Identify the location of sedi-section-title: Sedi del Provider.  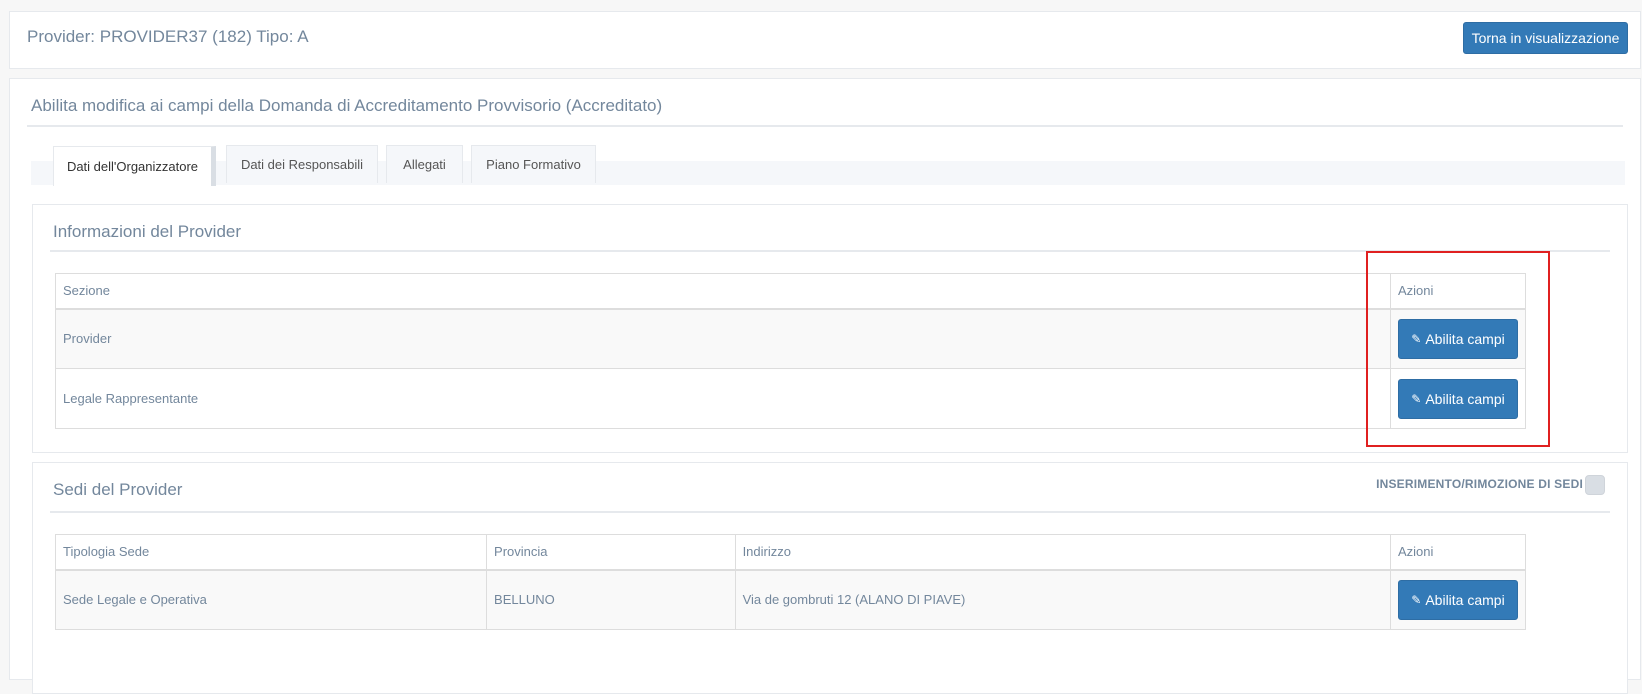
(118, 489).